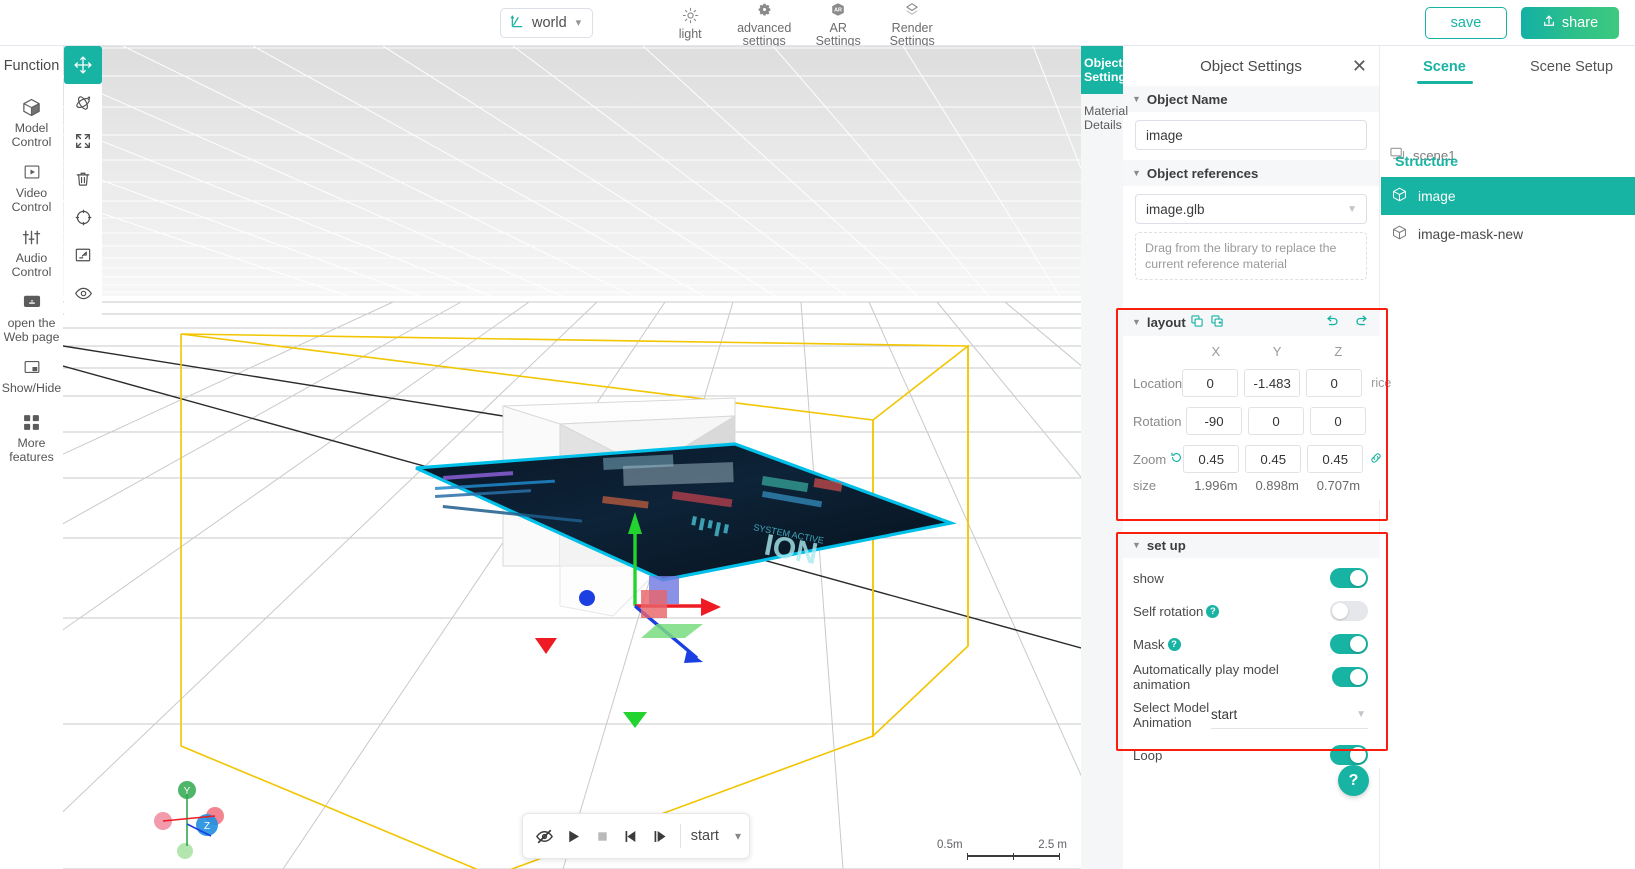 This screenshot has height=869, width=1635. What do you see at coordinates (1362, 322) in the screenshot?
I see `redo-icon` at bounding box center [1362, 322].